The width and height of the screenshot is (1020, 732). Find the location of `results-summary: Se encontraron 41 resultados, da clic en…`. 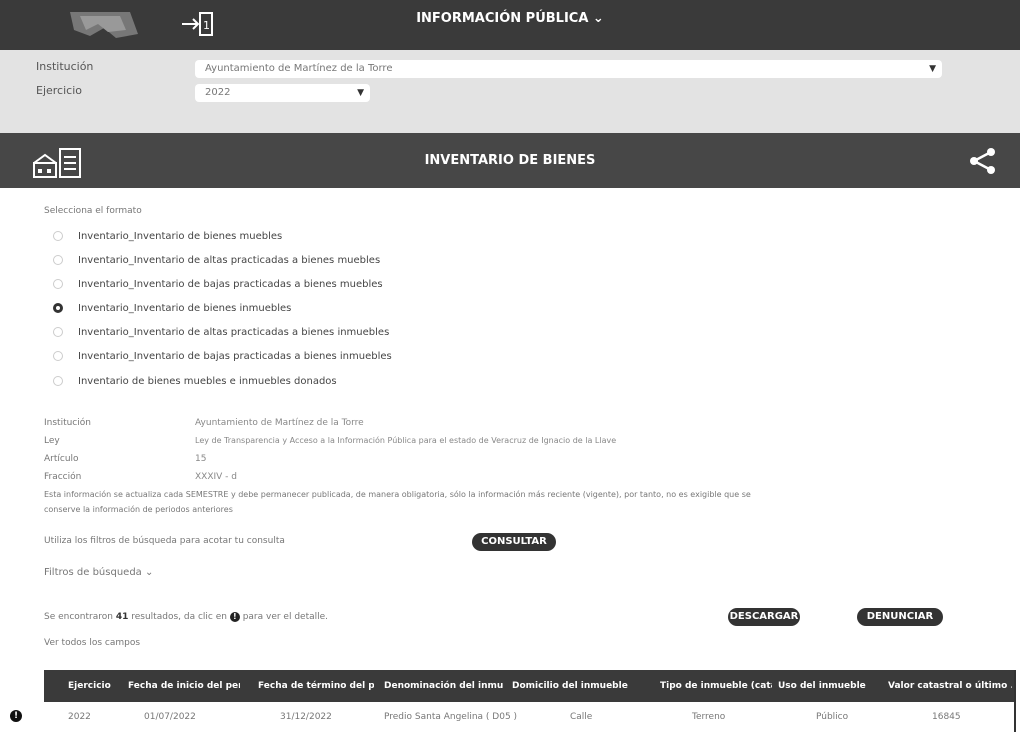

results-summary: Se encontraron 41 resultados, da clic en… is located at coordinates (186, 617).